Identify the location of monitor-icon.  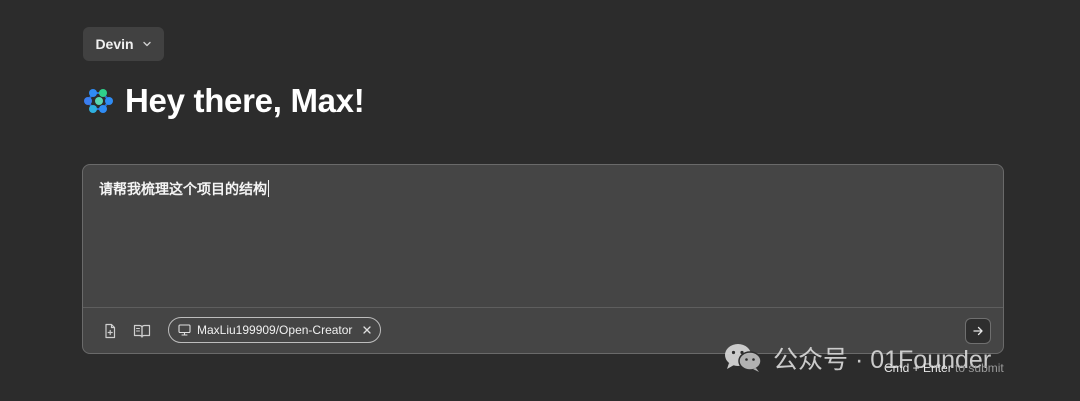
(184, 330).